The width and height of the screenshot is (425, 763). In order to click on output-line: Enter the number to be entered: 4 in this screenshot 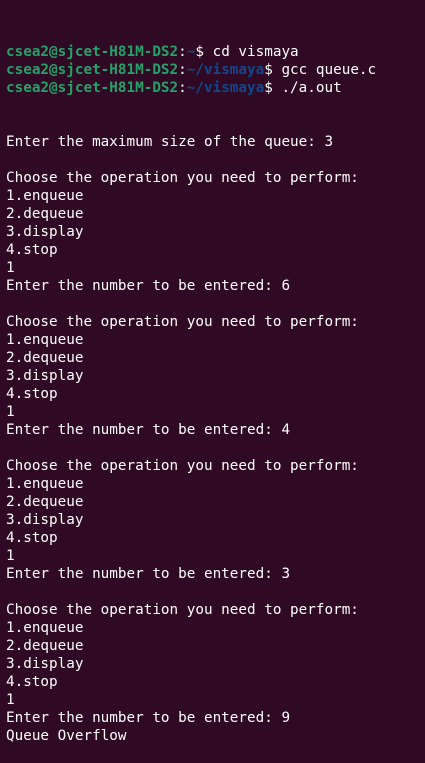, I will do `click(148, 430)`.